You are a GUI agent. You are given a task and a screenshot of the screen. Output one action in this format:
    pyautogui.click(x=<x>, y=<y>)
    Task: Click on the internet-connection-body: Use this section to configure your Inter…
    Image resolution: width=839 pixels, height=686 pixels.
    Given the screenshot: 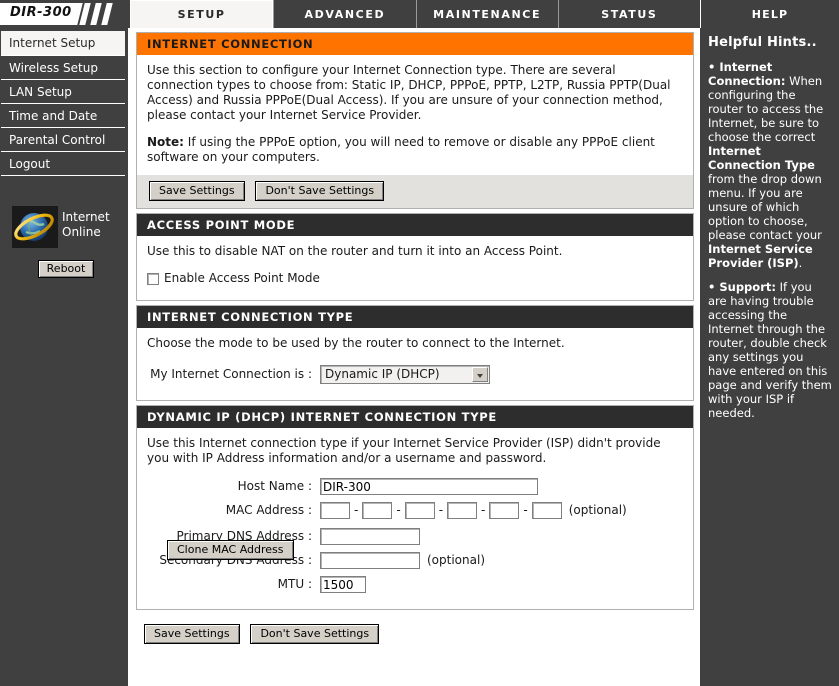 What is the action you would take?
    pyautogui.click(x=415, y=115)
    